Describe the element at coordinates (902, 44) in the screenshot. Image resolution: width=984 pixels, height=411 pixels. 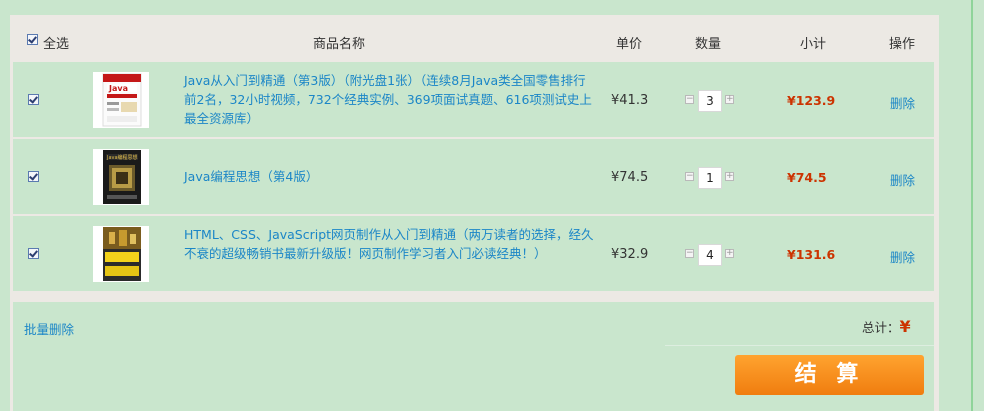
I see `col-actions: 操作` at that location.